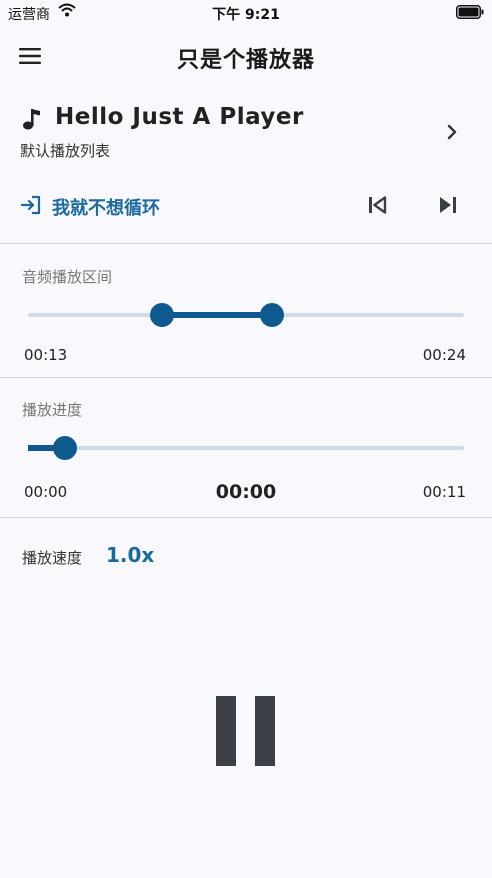 This screenshot has width=492, height=878. I want to click on loop-label: 我就不想循环, so click(106, 208).